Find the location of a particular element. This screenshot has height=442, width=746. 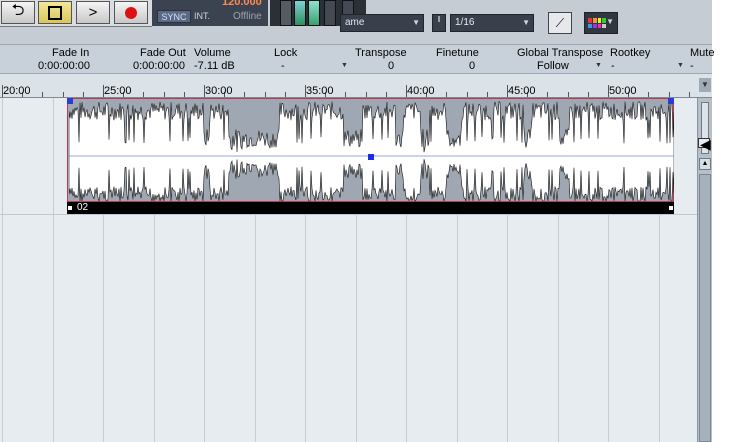

quantize-value: 1/16 is located at coordinates (465, 22).